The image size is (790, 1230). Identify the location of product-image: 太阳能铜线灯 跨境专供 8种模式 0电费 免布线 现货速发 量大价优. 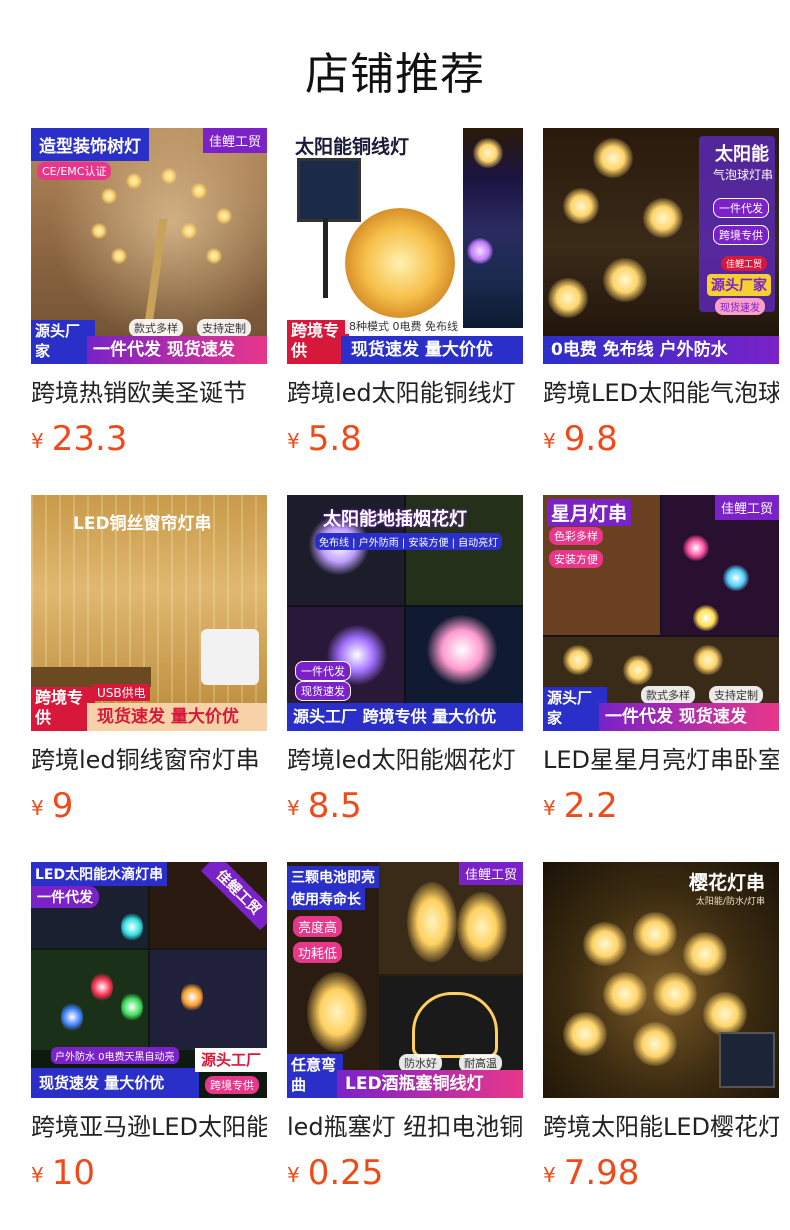
(405, 246).